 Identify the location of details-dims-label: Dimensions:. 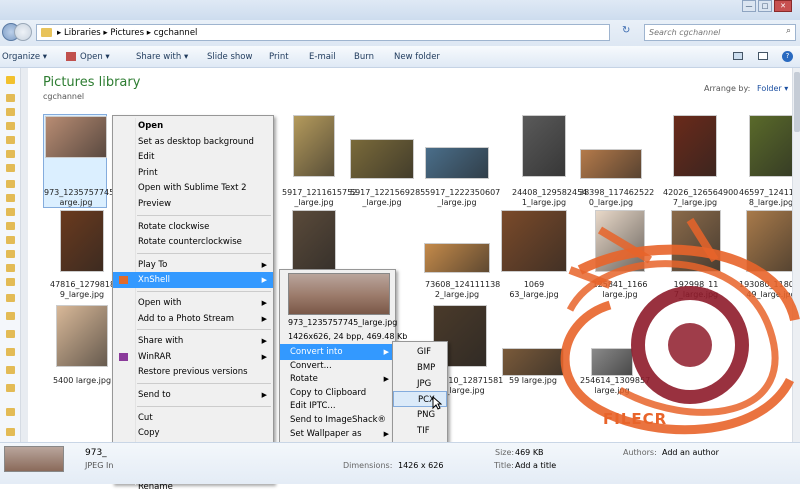
(368, 465).